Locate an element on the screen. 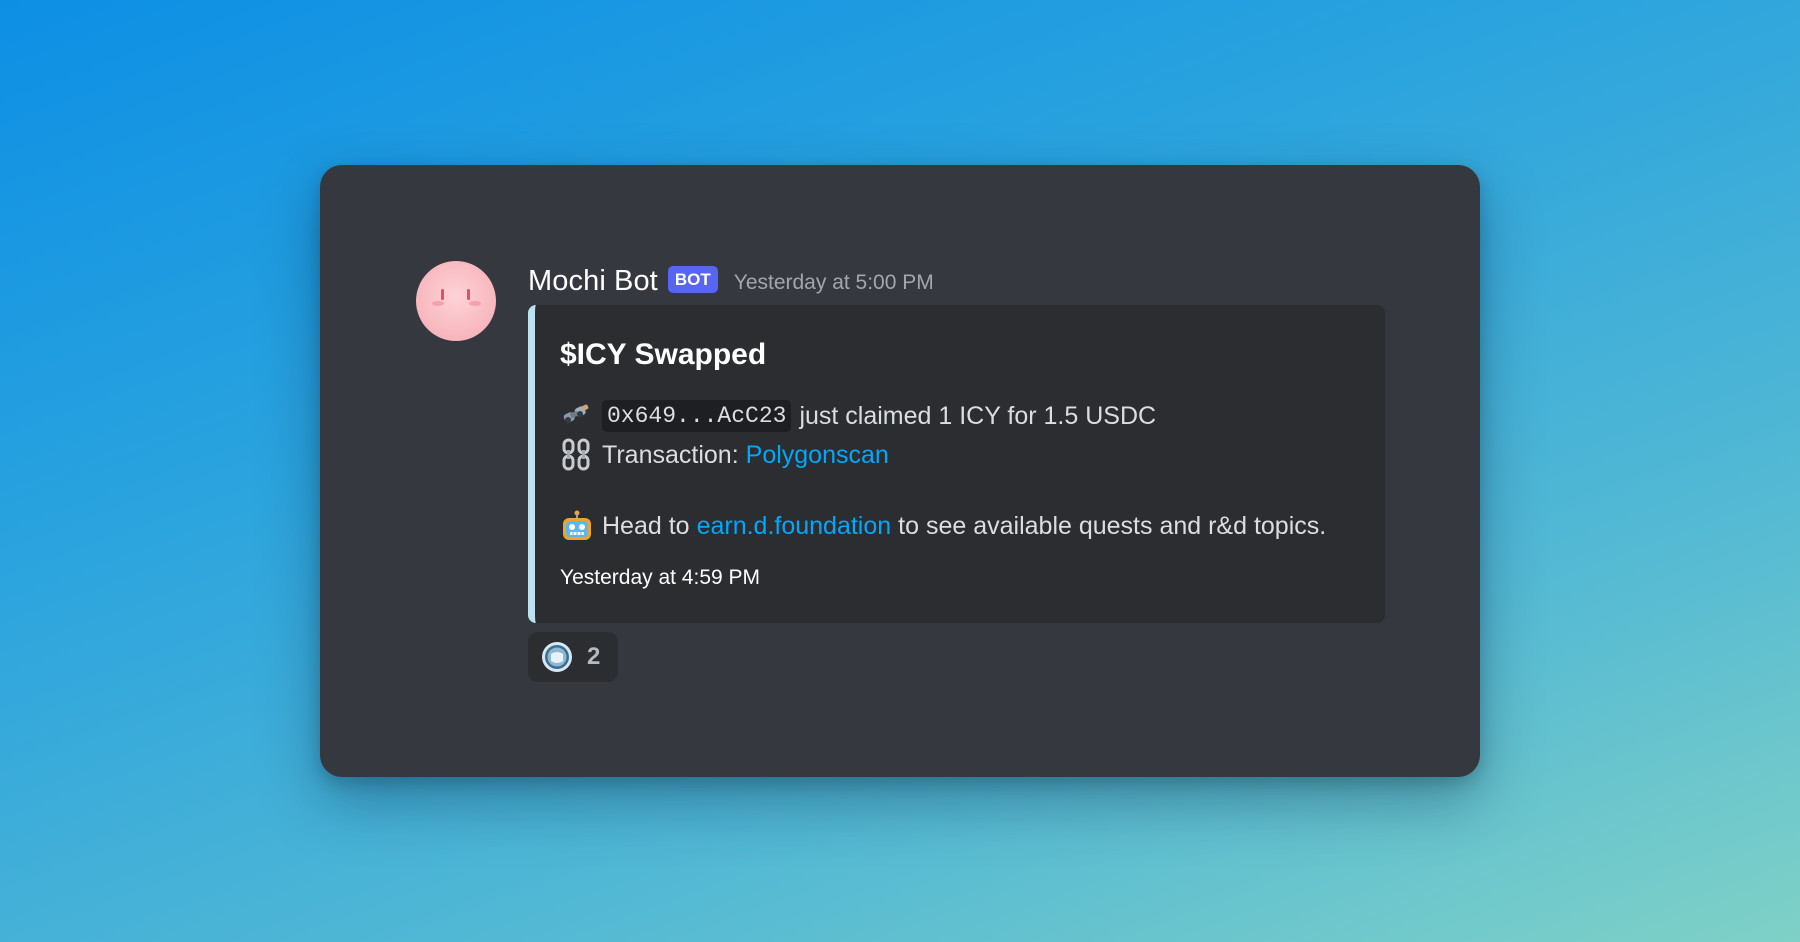  polygonscan-link: Polygonscan is located at coordinates (817, 455).